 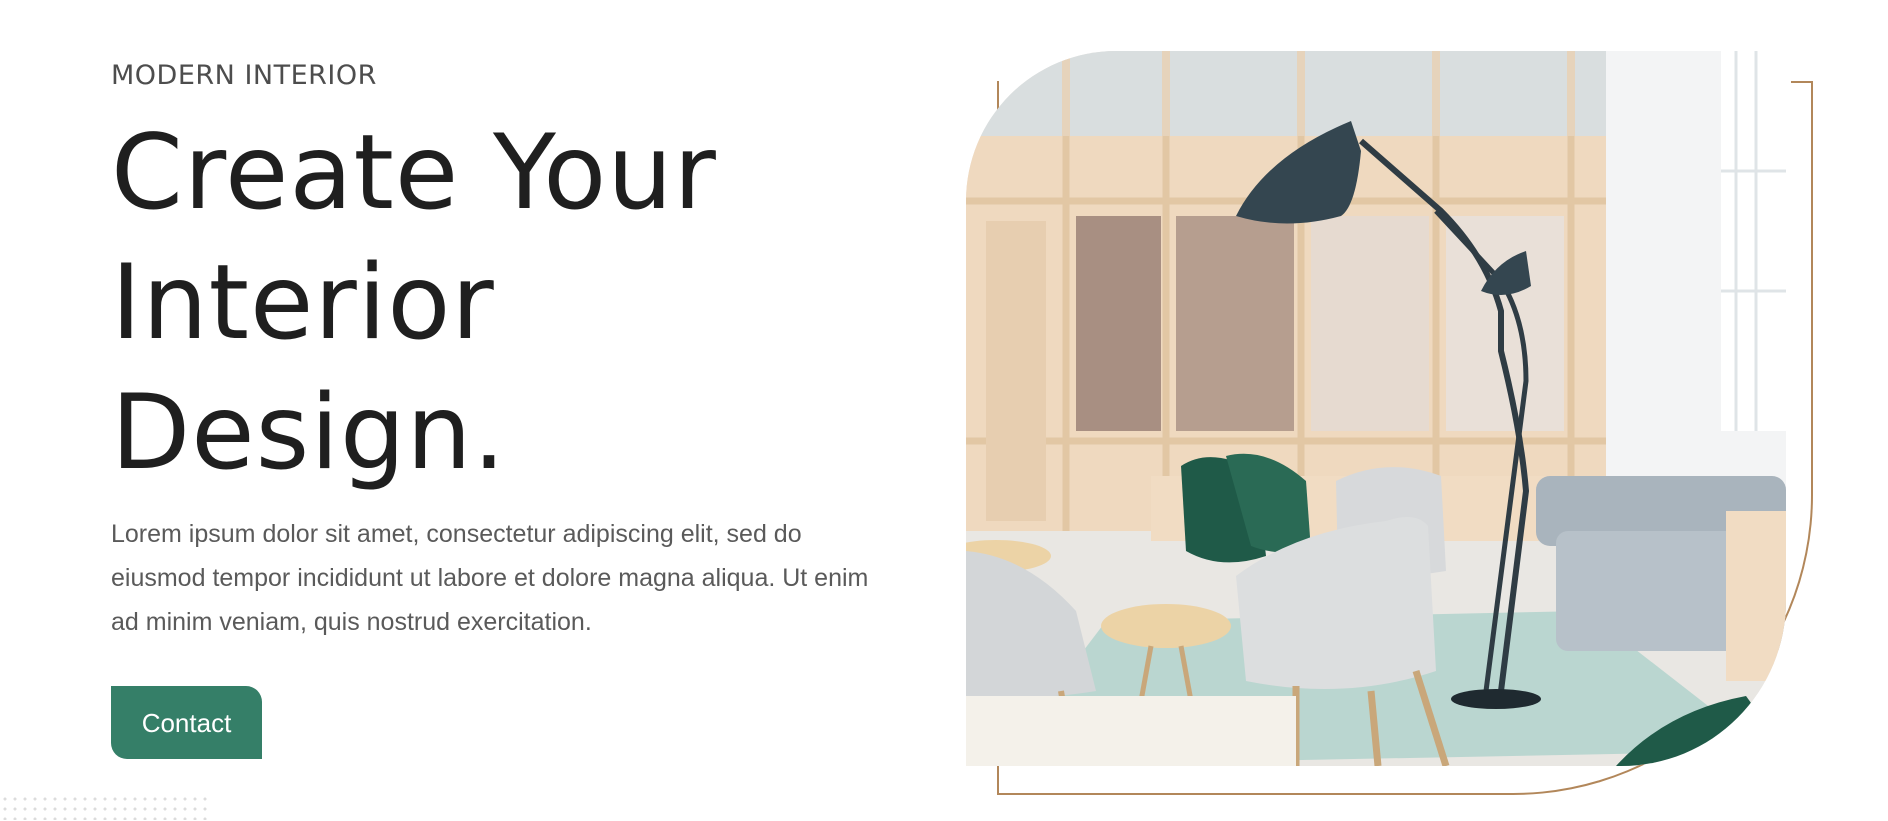 What do you see at coordinates (105, 807) in the screenshot?
I see `dot-pattern-decoration` at bounding box center [105, 807].